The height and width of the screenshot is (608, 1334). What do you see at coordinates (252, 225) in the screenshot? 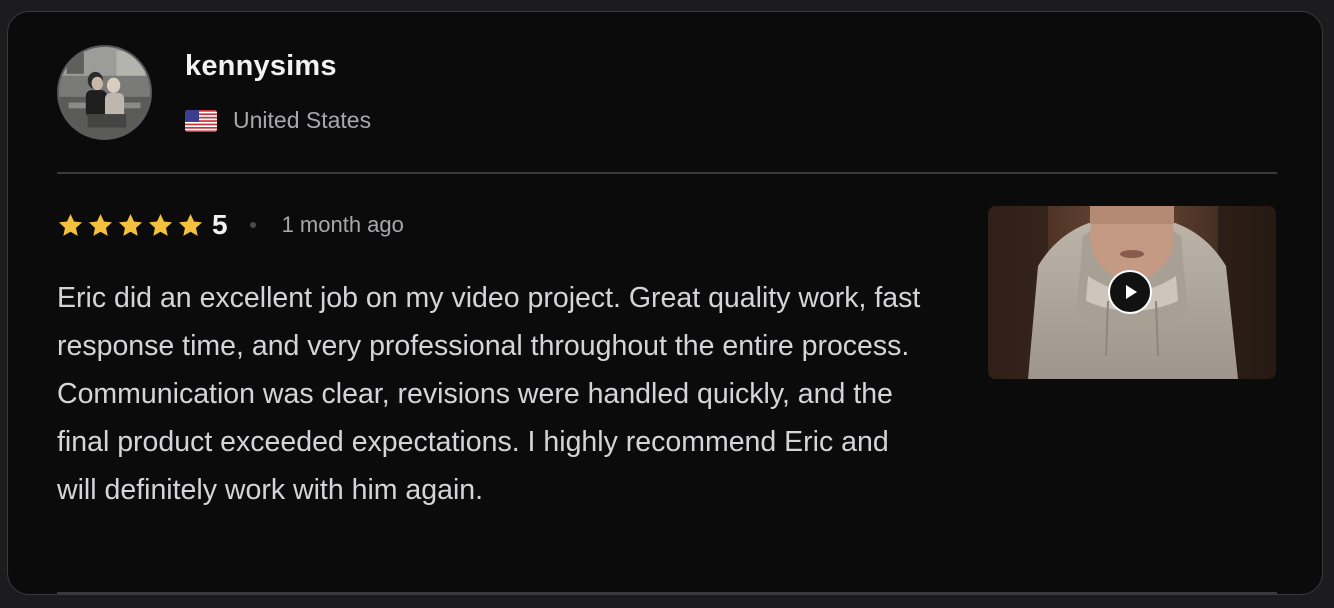
I see `separator-dot` at bounding box center [252, 225].